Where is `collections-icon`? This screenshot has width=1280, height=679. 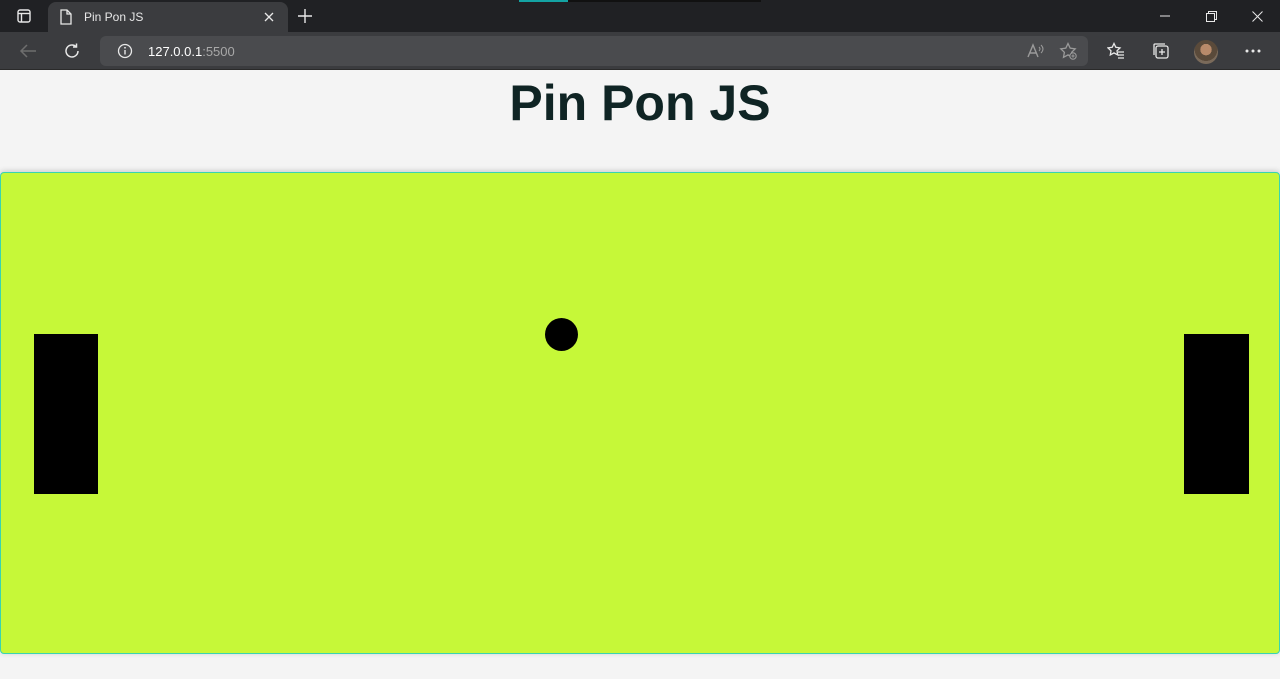
collections-icon is located at coordinates (1161, 51).